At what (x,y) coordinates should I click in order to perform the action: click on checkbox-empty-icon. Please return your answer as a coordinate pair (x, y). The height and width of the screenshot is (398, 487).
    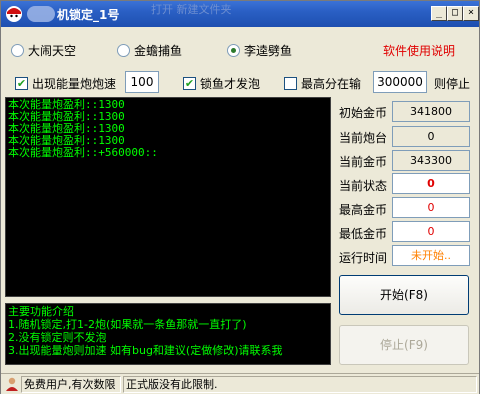
    Looking at the image, I should click on (290, 83).